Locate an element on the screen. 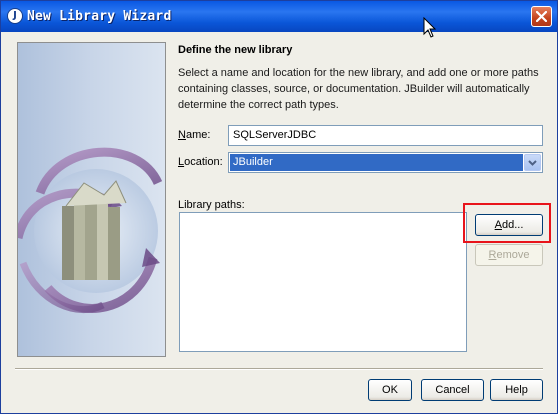 The image size is (558, 414). library-books-illustration is located at coordinates (90, 230).